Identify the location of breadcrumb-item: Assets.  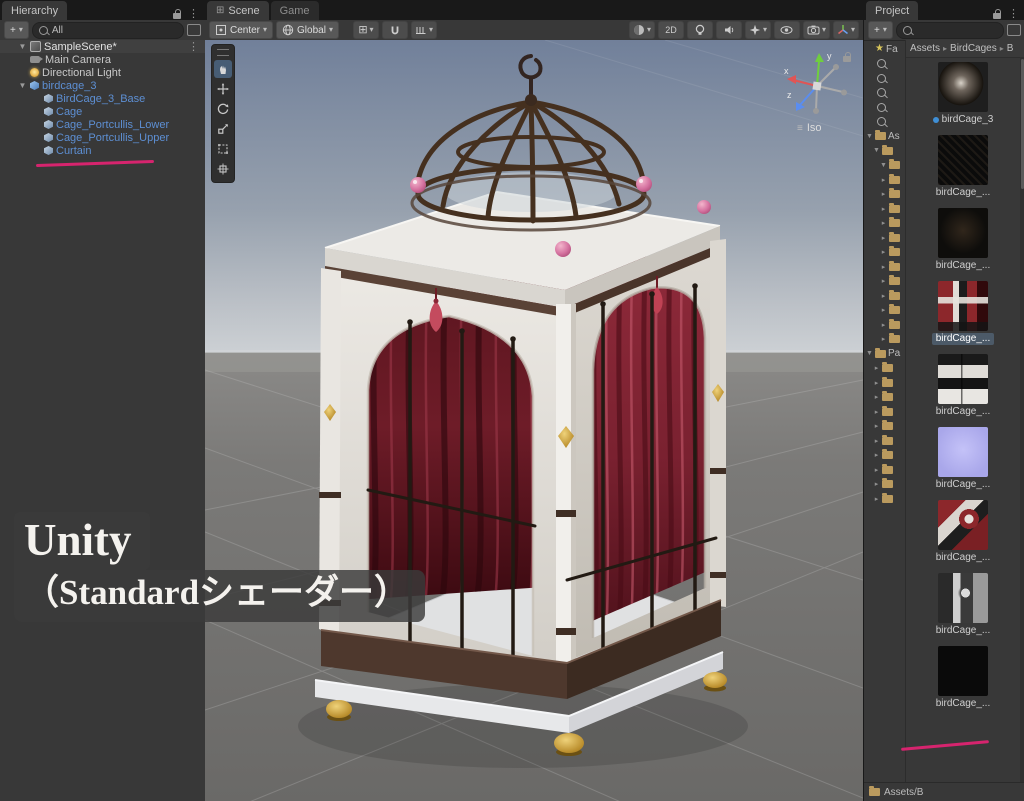
(925, 48).